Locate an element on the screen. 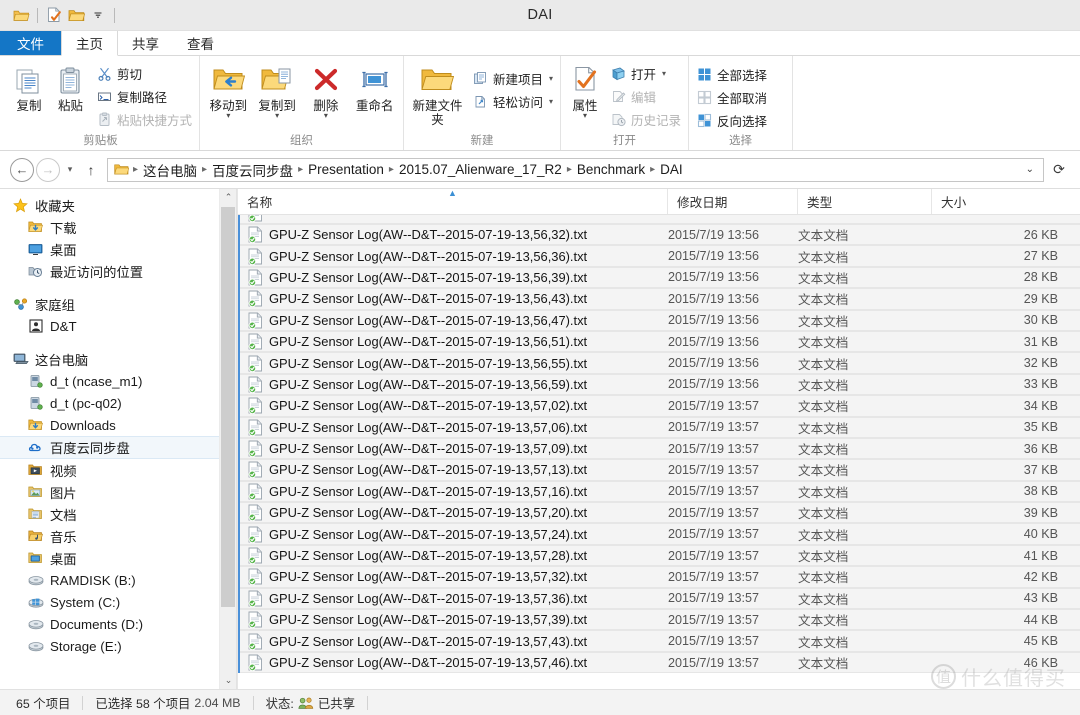  easy-access-button: 轻松访问 ▾ is located at coordinates (512, 101).